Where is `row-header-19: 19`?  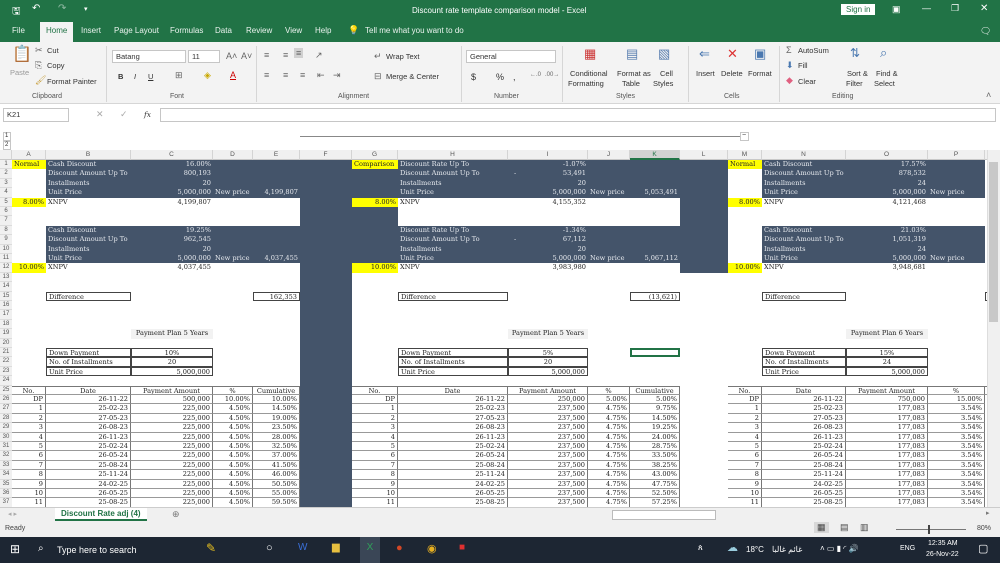 row-header-19: 19 is located at coordinates (6, 334).